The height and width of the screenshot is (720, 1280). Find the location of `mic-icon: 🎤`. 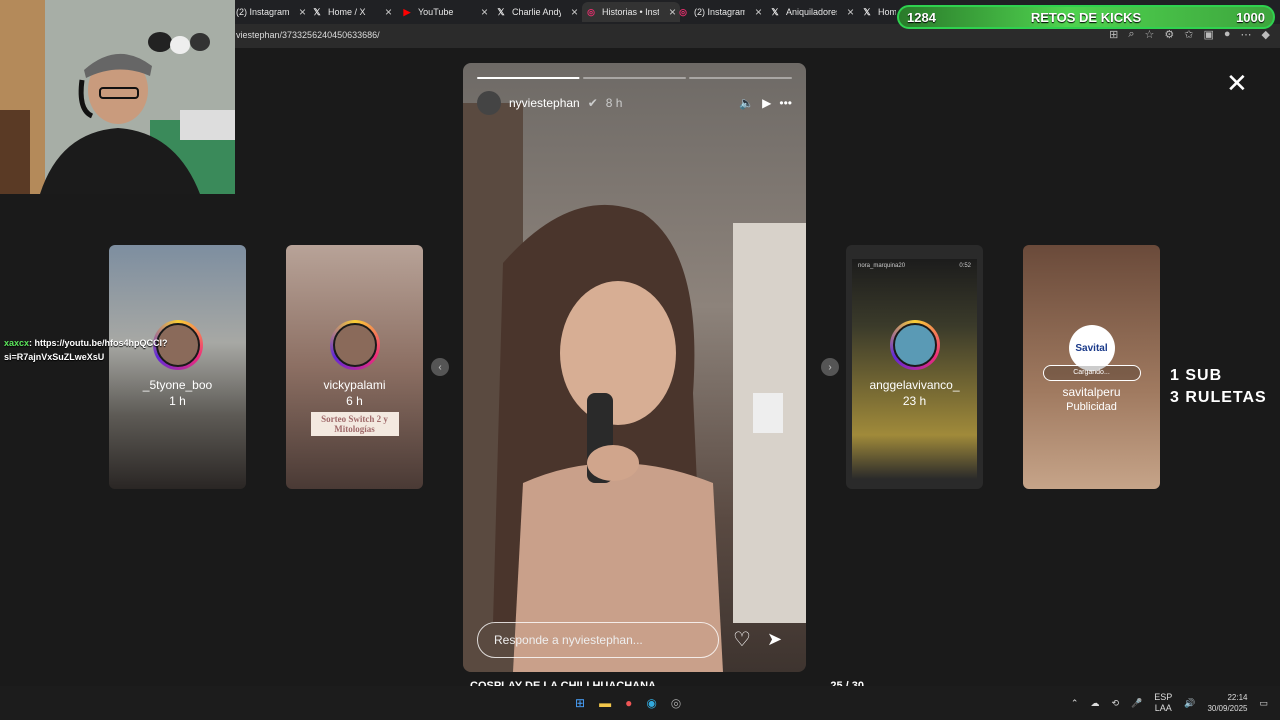

mic-icon: 🎤 is located at coordinates (1136, 703).